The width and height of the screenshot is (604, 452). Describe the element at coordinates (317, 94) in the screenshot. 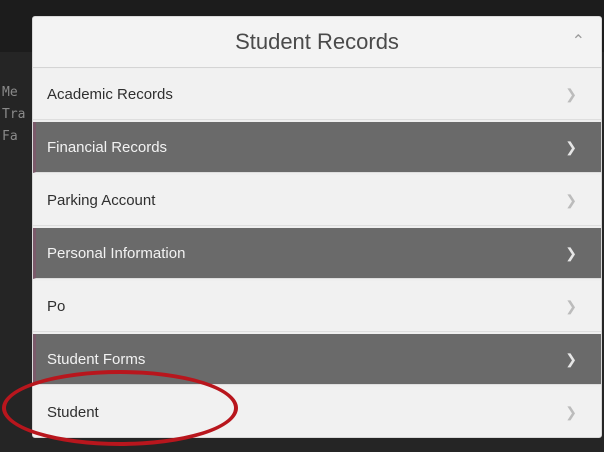

I see `menu-item-academic-records: Academic Records ❯` at that location.